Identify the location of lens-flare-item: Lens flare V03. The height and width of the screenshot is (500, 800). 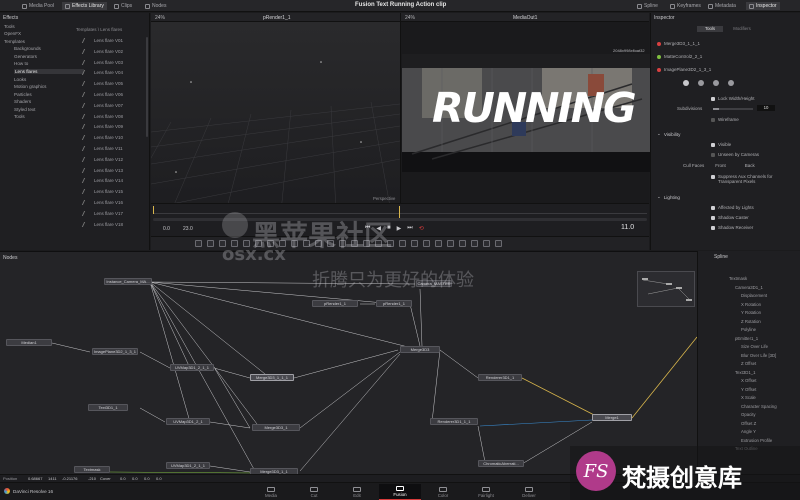
(102, 62).